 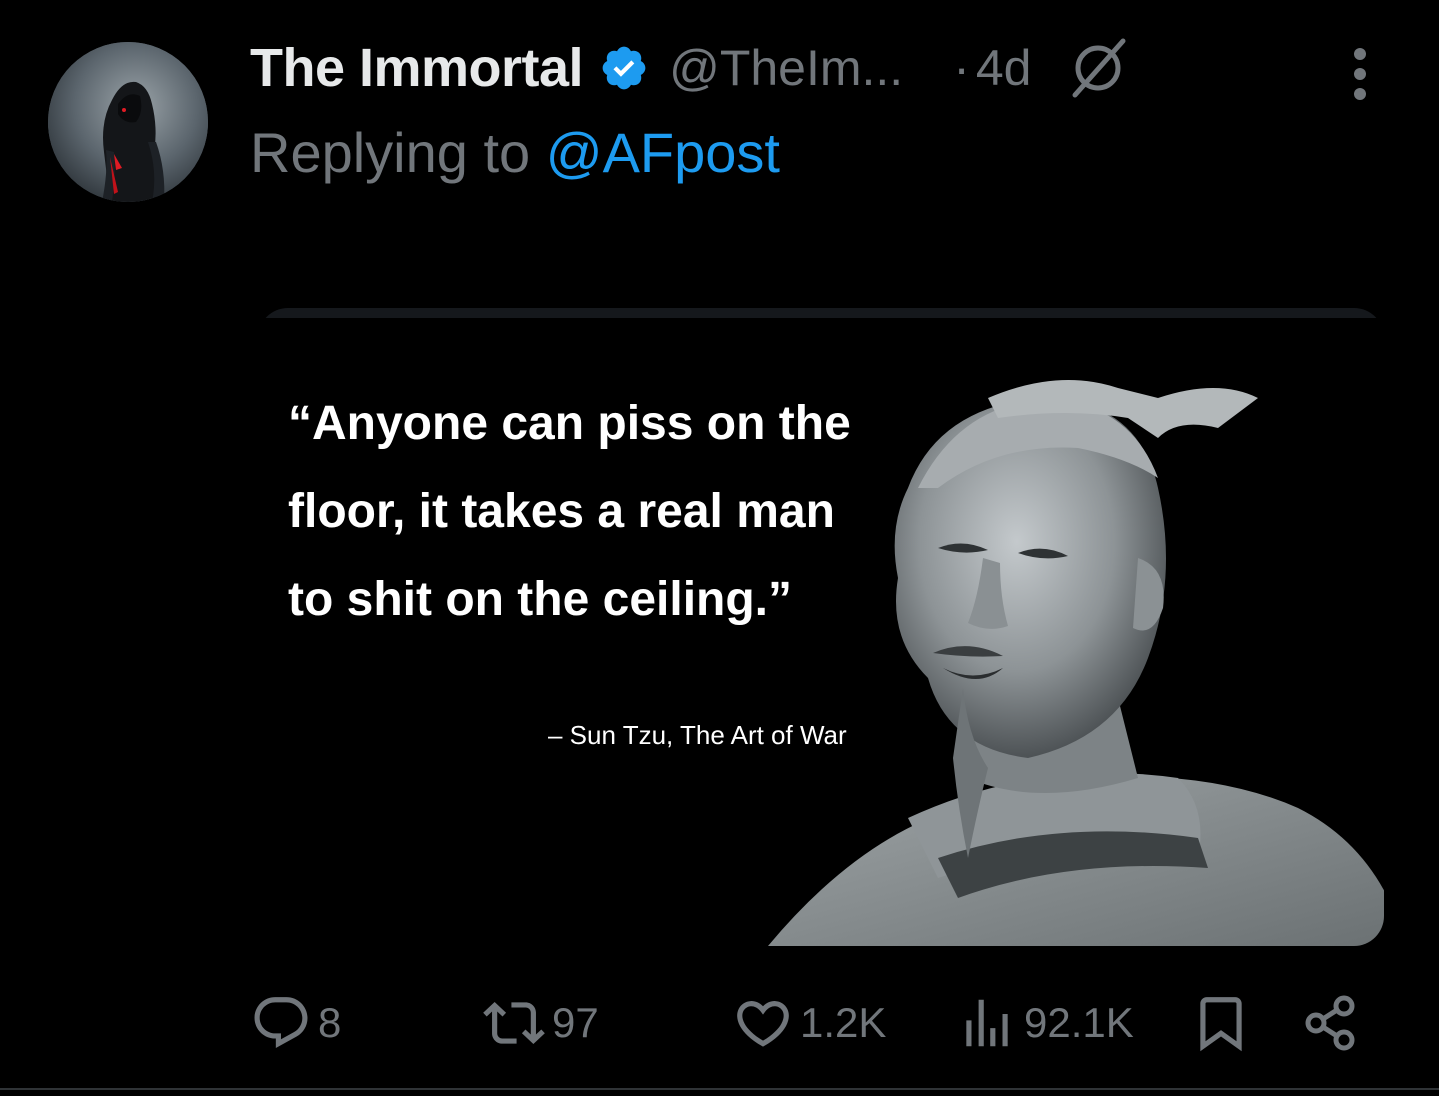 I want to click on reply-mention-link: @AFpost, so click(x=663, y=152).